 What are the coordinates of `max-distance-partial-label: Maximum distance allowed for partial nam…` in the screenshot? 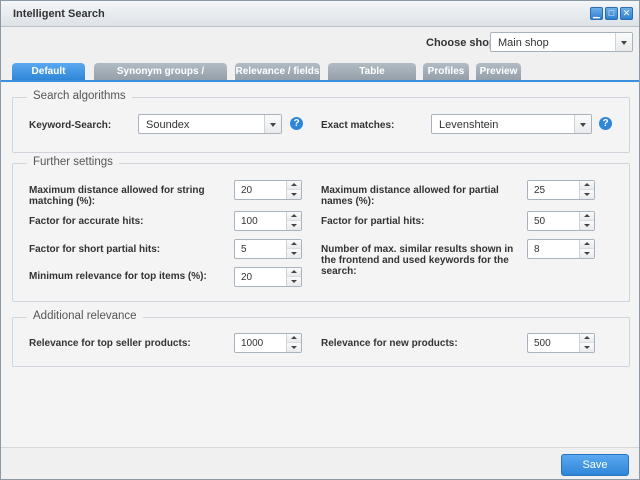 It's located at (410, 196).